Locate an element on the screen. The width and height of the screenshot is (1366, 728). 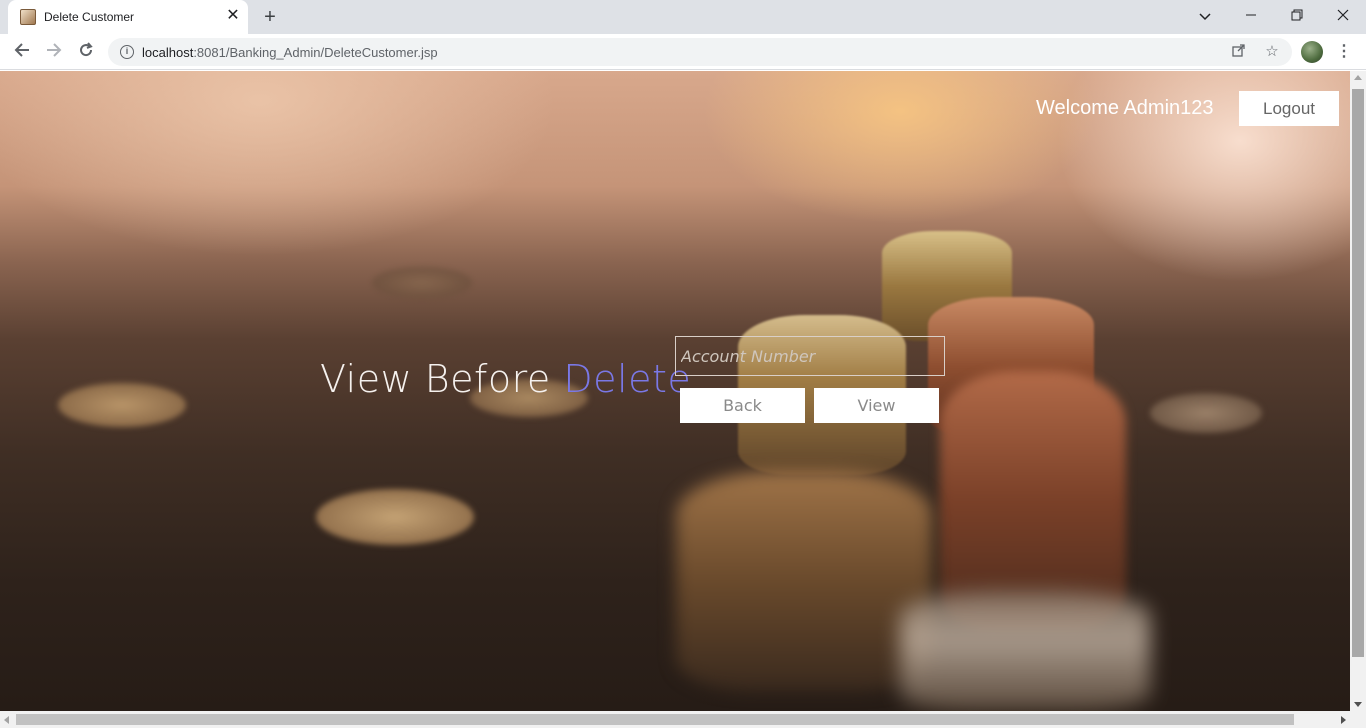
forward-arrow-icon is located at coordinates (54, 52).